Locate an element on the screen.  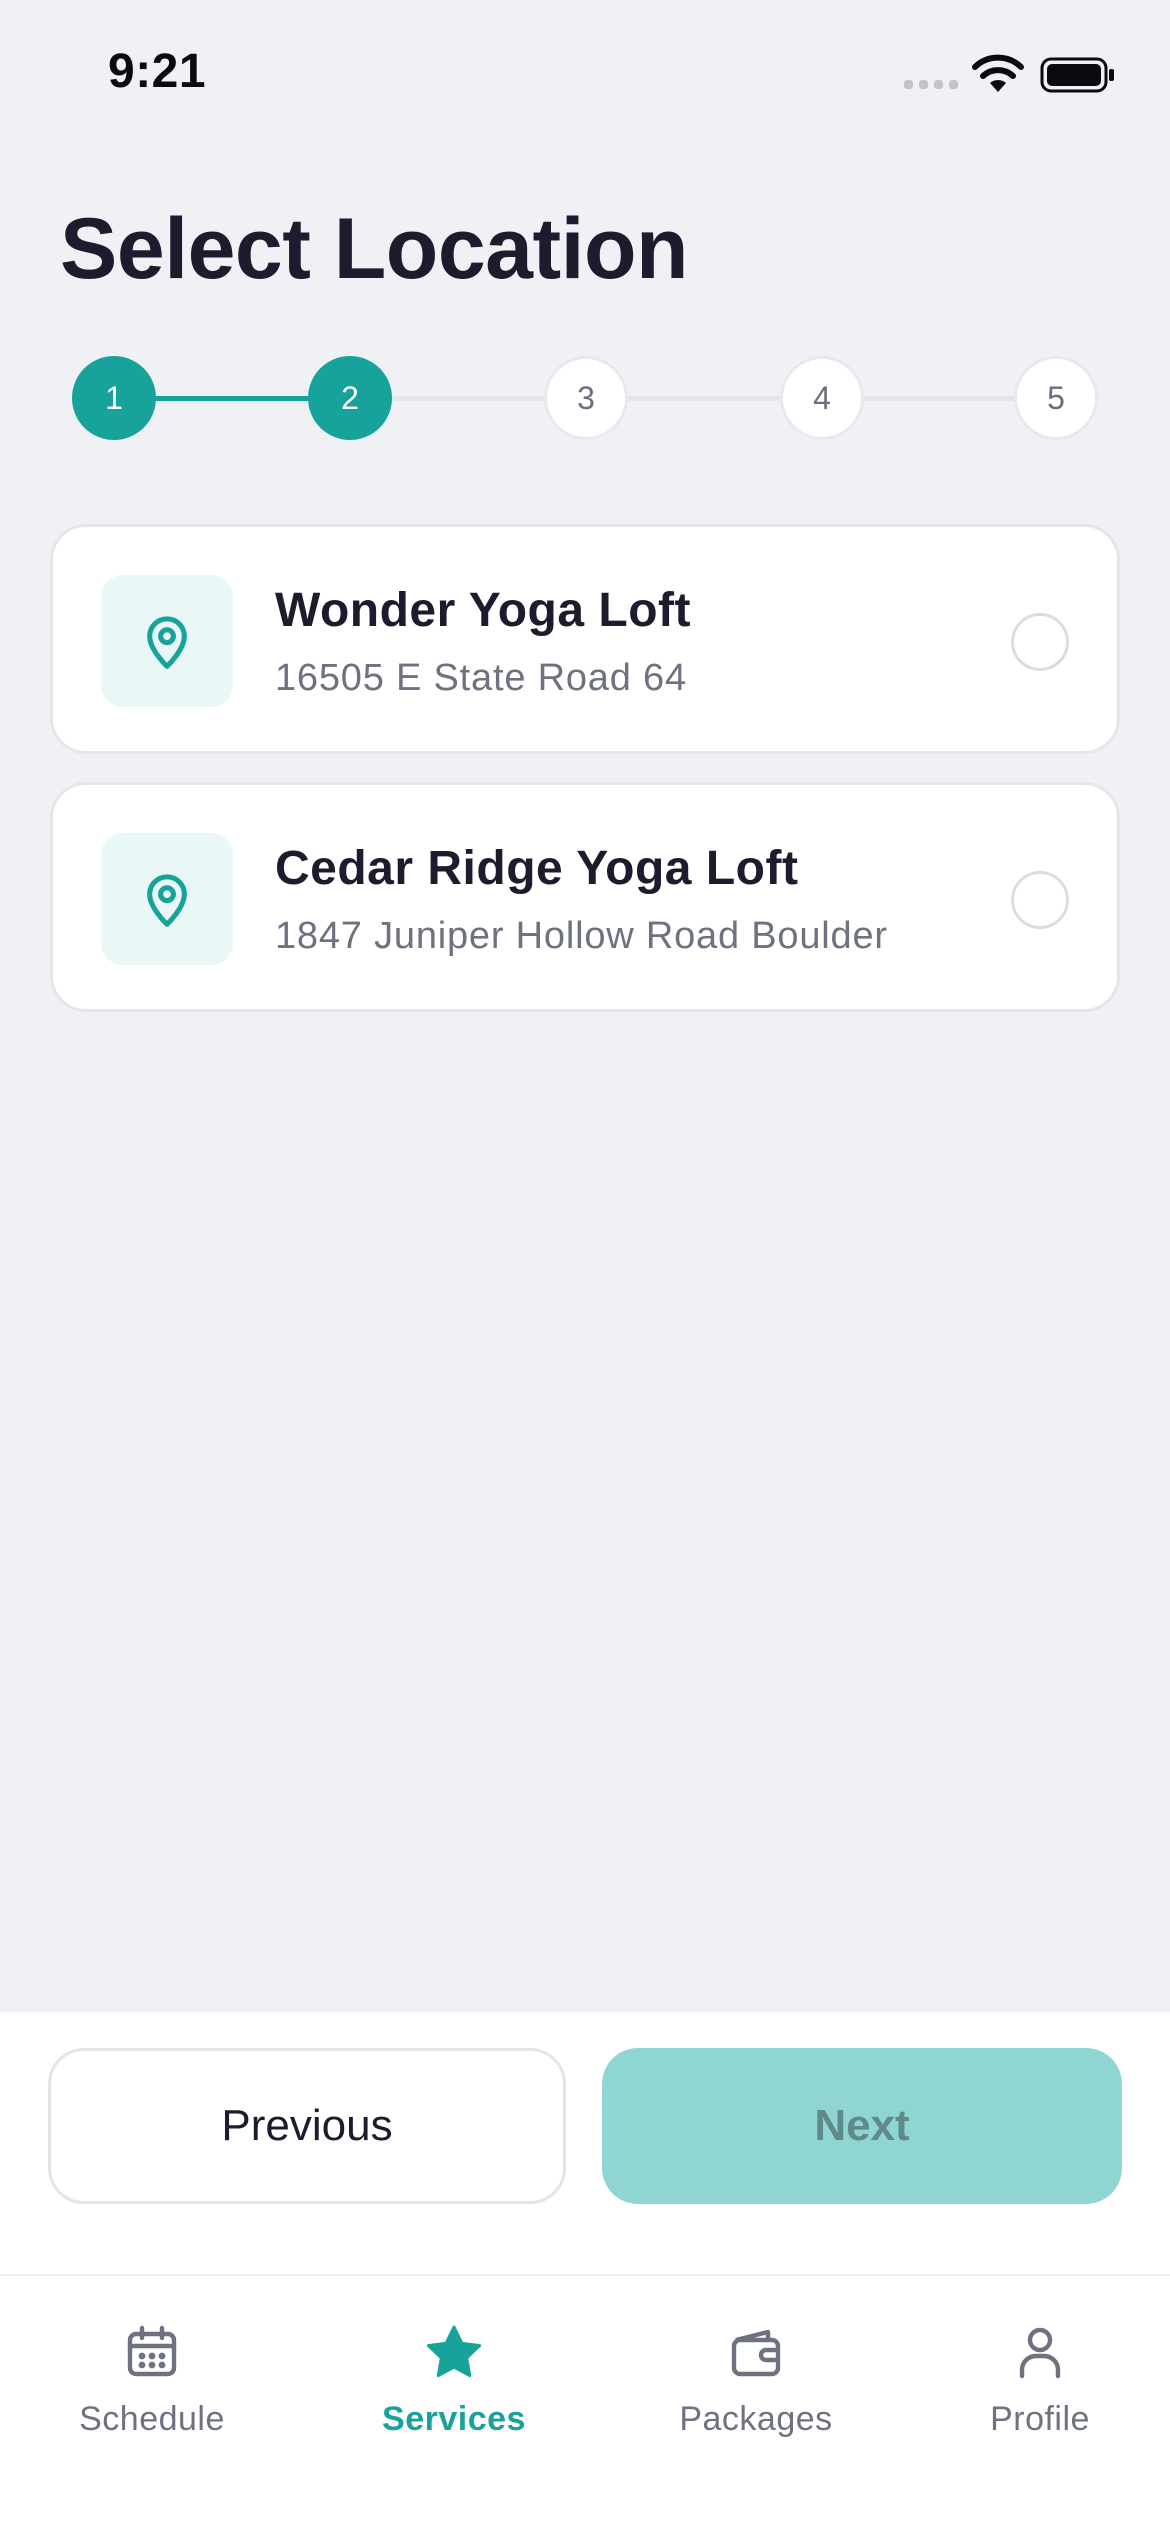
bottom-tab-bar: Schedule Services Packages Profile is located at coordinates (585, 2403).